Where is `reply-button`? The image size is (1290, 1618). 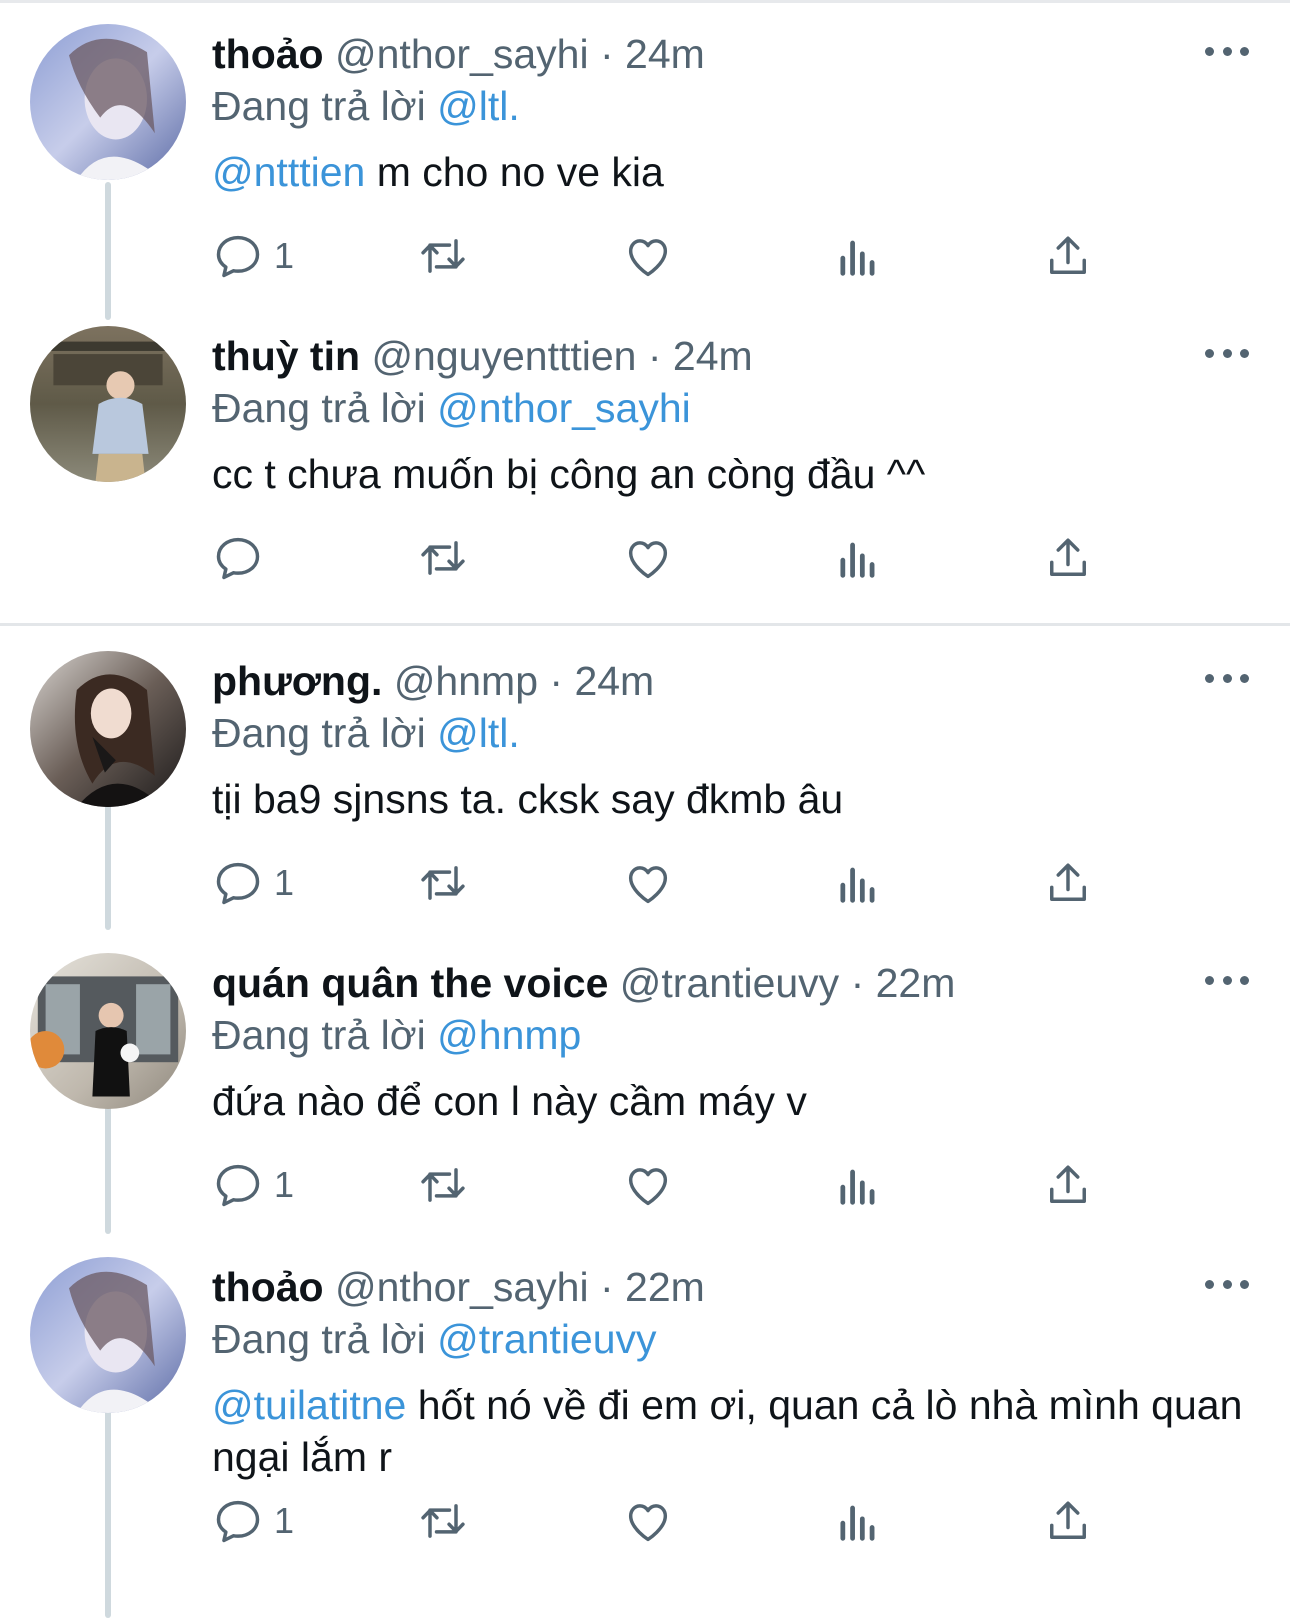 reply-button is located at coordinates (243, 558).